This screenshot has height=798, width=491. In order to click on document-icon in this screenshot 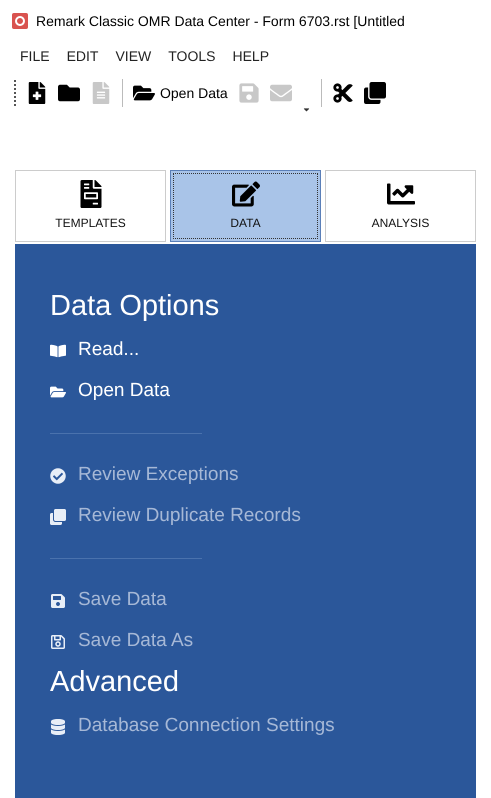, I will do `click(101, 93)`.